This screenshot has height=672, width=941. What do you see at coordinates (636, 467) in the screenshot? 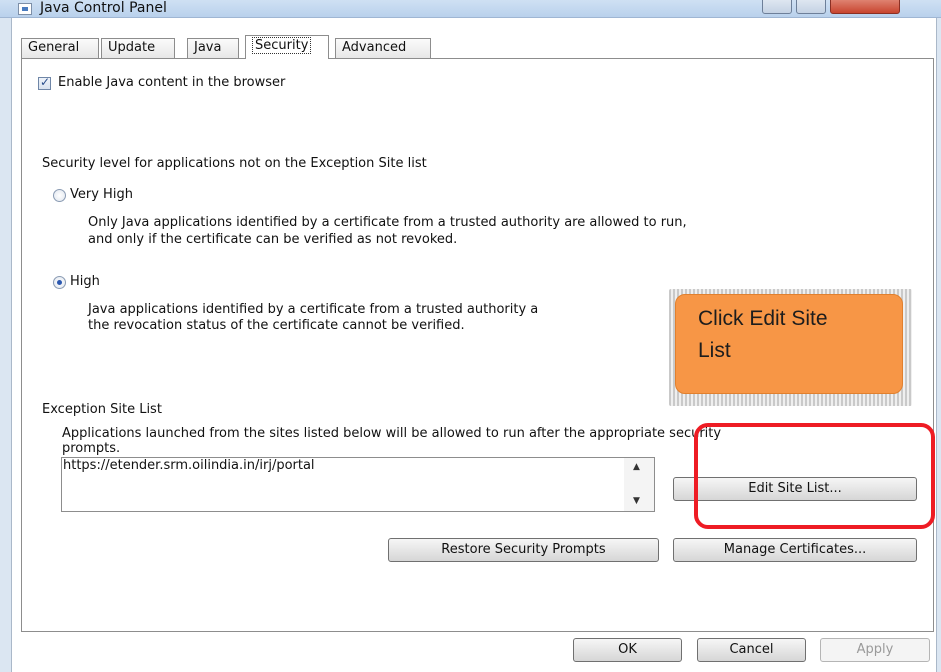
I see `scroll-up-arrow-icon: ▲` at bounding box center [636, 467].